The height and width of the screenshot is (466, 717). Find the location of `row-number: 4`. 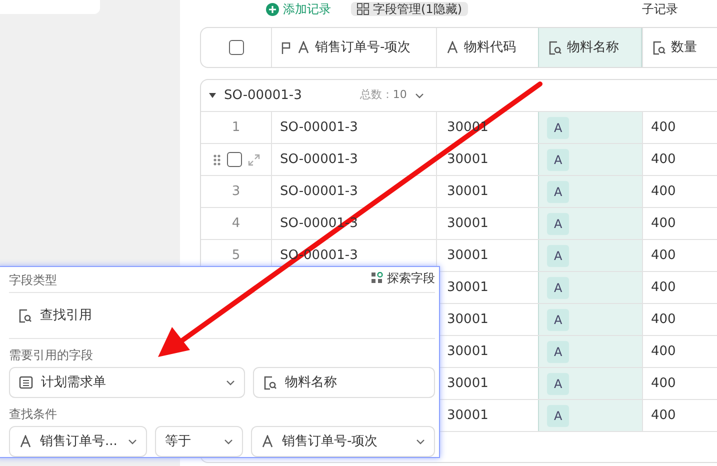

row-number: 4 is located at coordinates (236, 223).